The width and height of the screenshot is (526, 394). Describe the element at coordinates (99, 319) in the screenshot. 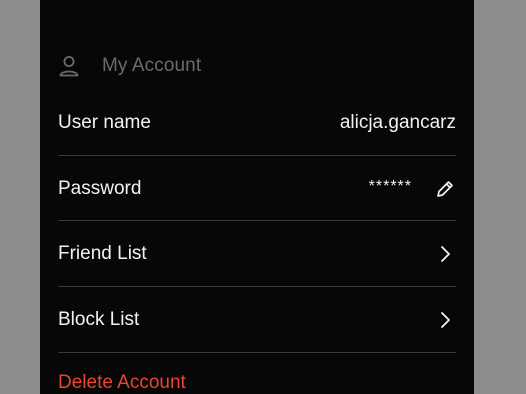

I see `block-list-label: Block List` at that location.